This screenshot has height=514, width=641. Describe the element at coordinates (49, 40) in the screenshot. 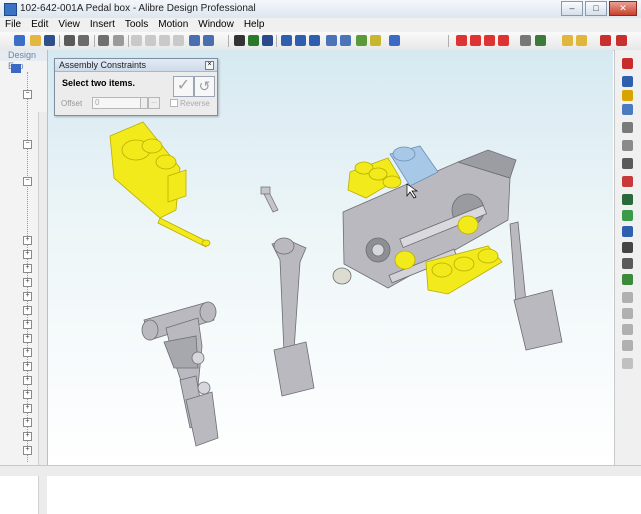

I see `save-icon` at that location.